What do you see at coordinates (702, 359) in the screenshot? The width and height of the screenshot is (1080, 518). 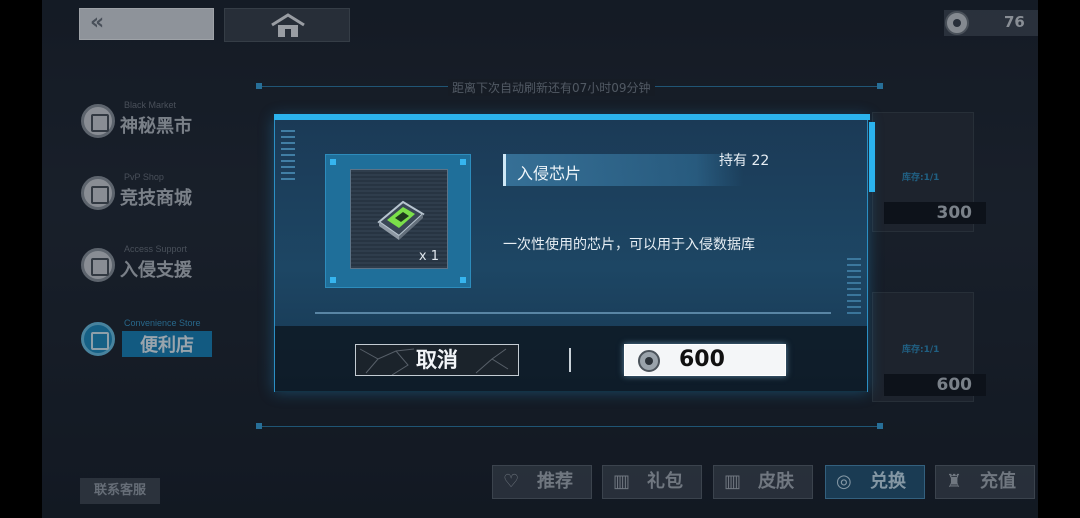 I see `buy-price: 600` at bounding box center [702, 359].